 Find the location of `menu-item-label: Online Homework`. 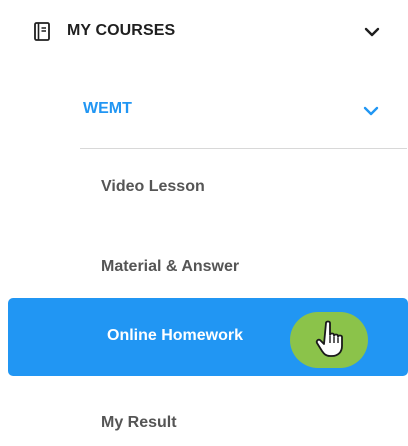

menu-item-label: Online Homework is located at coordinates (175, 335).